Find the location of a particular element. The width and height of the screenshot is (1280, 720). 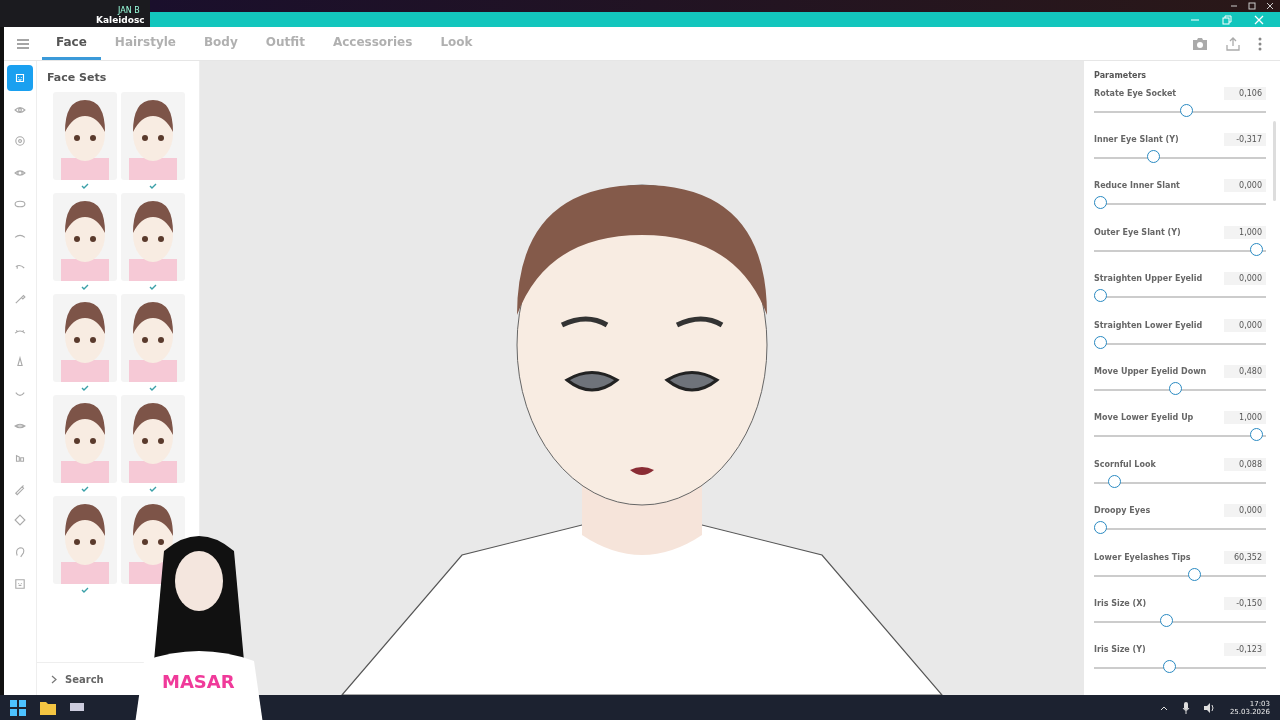

value-field: 0,480 is located at coordinates (1245, 372).